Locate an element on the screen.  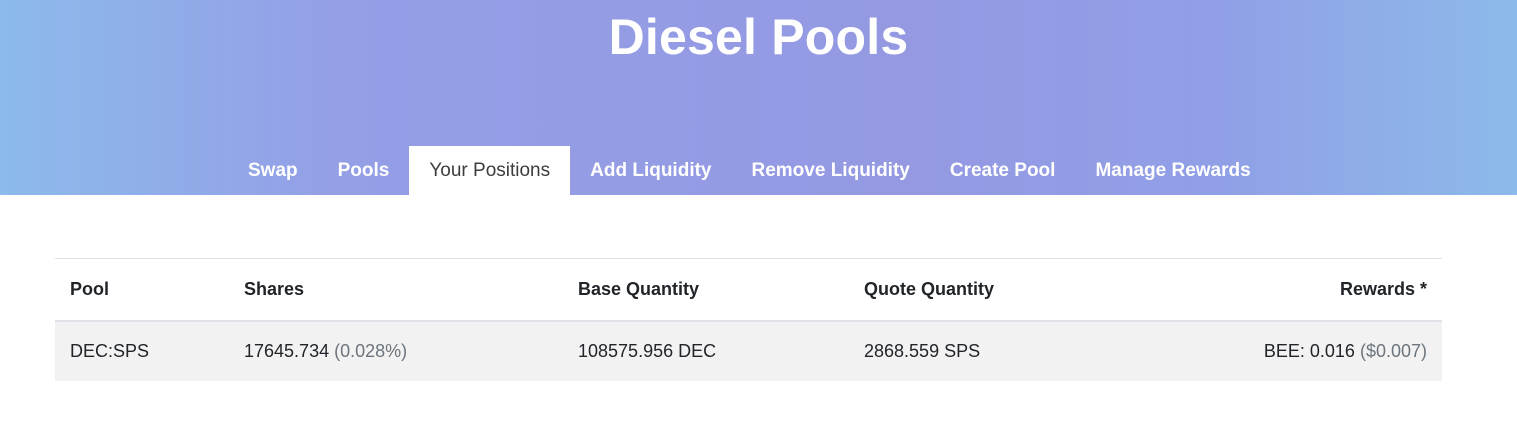
rewards-value: BEE: 0.016 is located at coordinates (1309, 350).